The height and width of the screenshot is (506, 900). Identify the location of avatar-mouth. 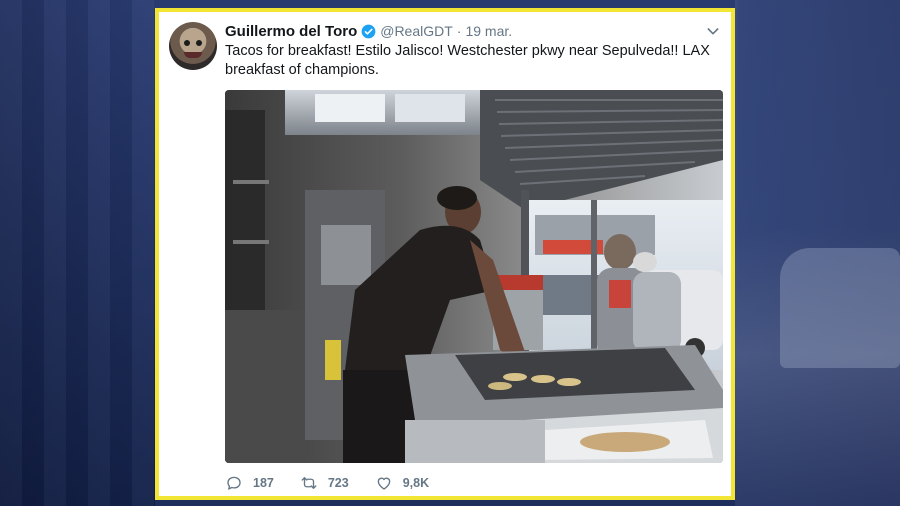
(193, 55).